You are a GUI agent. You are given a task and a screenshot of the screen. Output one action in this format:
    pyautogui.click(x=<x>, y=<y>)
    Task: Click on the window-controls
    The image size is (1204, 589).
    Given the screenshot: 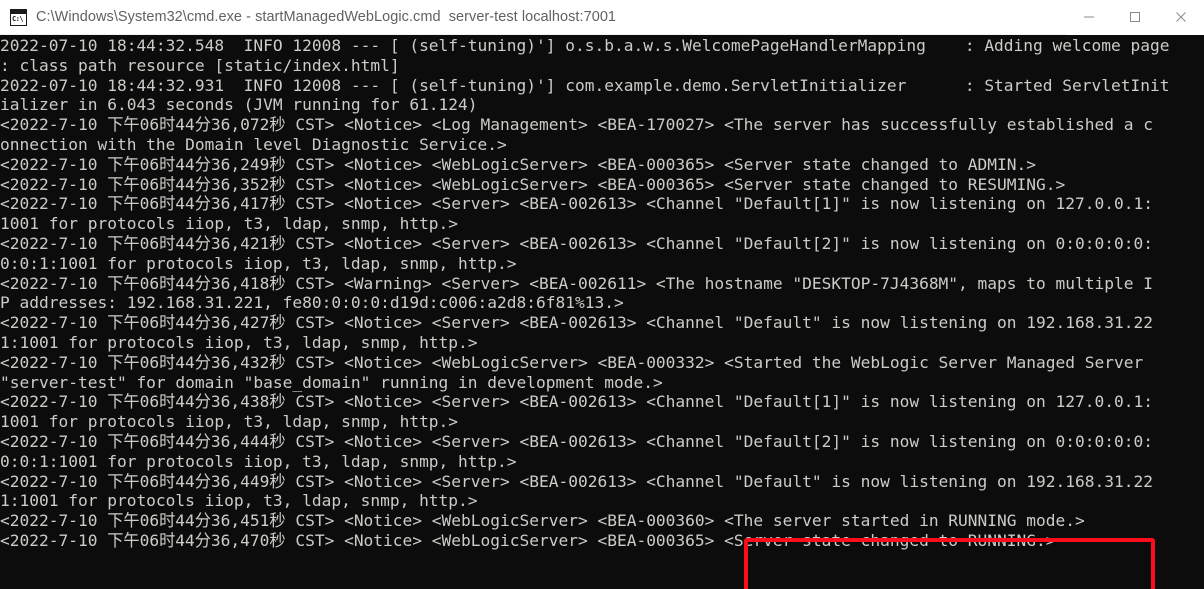 What is the action you would take?
    pyautogui.click(x=1135, y=17)
    